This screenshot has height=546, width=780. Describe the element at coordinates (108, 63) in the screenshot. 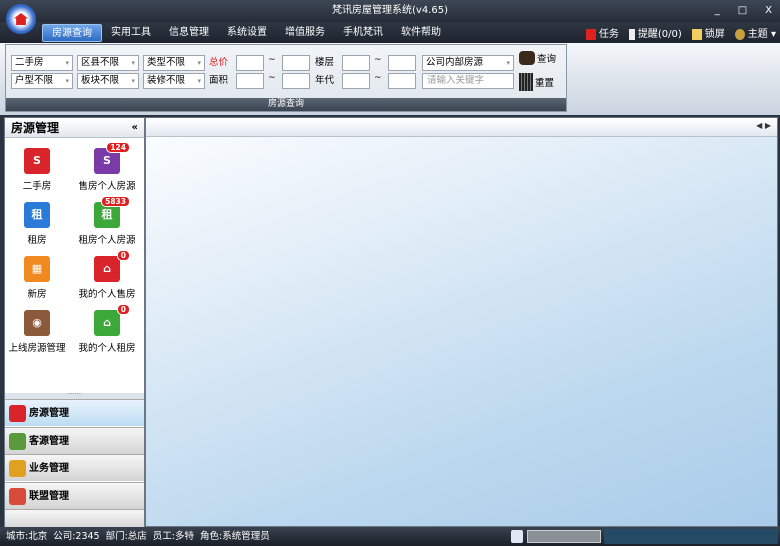

I see `district-select: 区县不限` at that location.